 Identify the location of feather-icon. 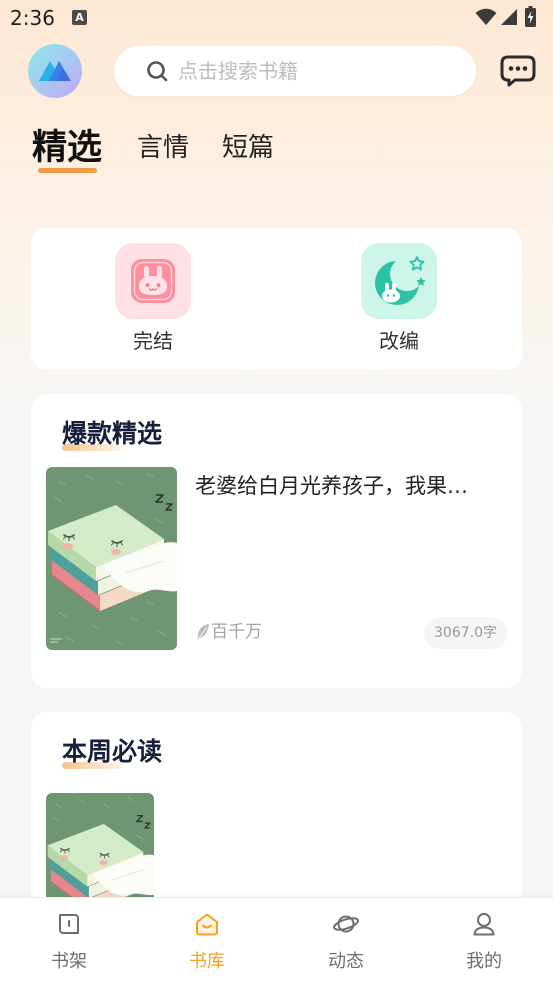
(203, 632).